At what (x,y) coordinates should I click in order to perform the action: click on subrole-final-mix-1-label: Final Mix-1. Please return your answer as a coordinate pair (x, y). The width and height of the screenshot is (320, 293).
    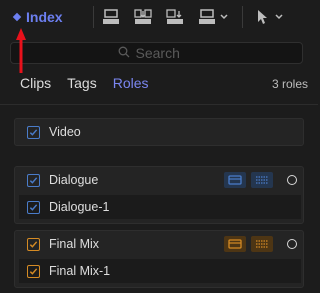
    Looking at the image, I should click on (80, 271).